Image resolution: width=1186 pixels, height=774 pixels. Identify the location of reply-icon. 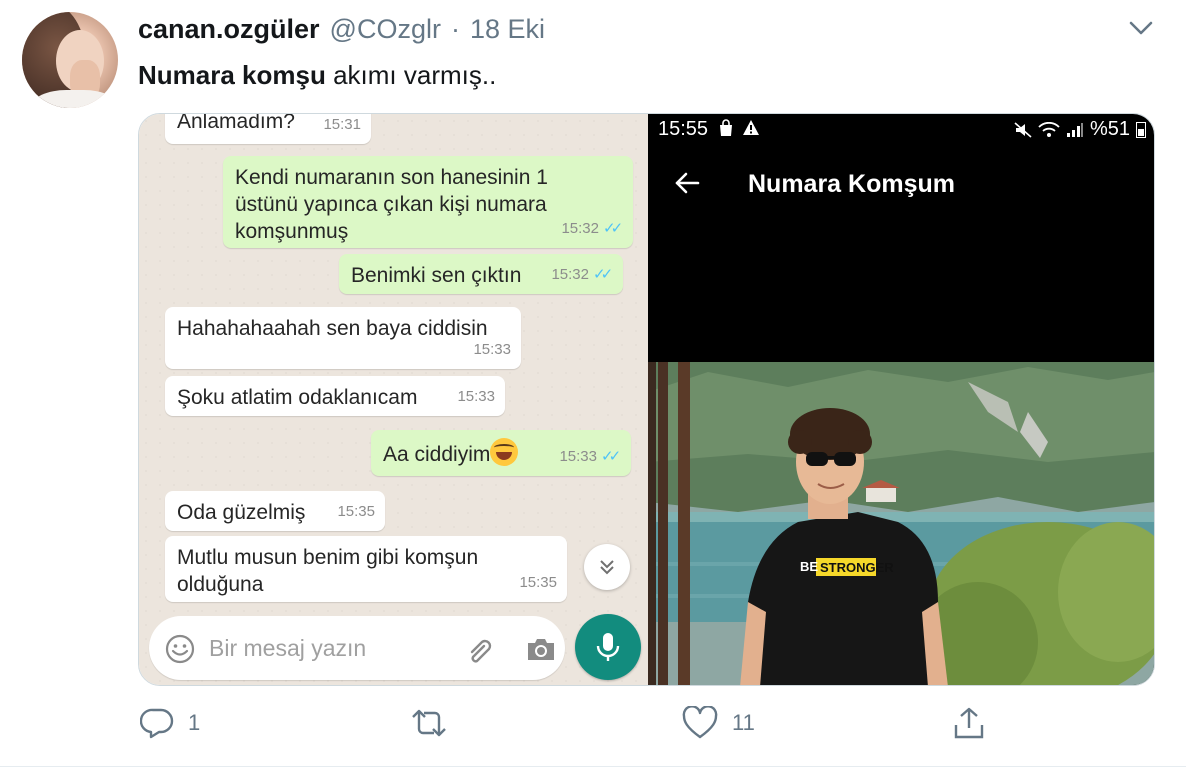
(157, 723).